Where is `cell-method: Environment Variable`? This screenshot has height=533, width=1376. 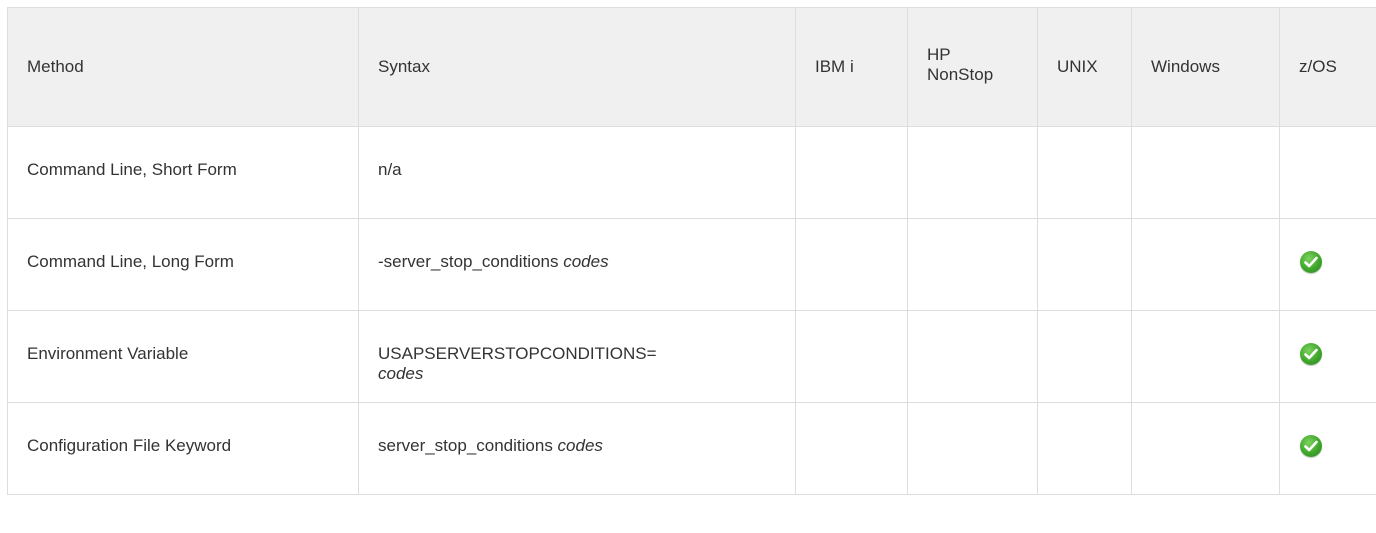 cell-method: Environment Variable is located at coordinates (183, 356).